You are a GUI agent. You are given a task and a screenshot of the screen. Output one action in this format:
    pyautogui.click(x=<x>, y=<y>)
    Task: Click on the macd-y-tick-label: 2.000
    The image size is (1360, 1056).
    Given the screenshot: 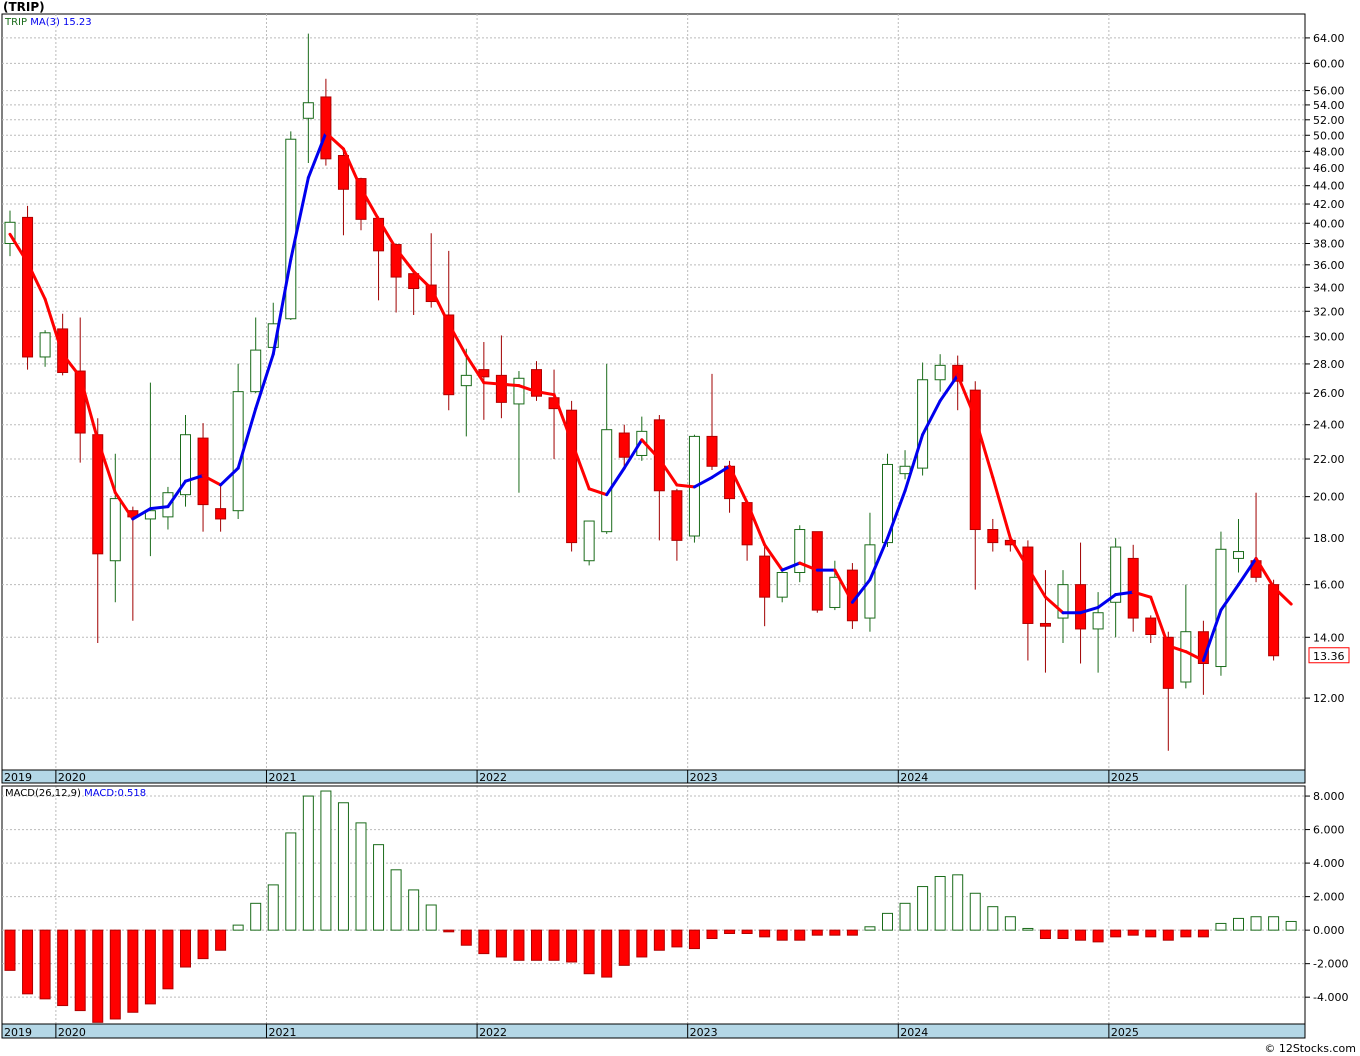 What is the action you would take?
    pyautogui.click(x=1329, y=897)
    